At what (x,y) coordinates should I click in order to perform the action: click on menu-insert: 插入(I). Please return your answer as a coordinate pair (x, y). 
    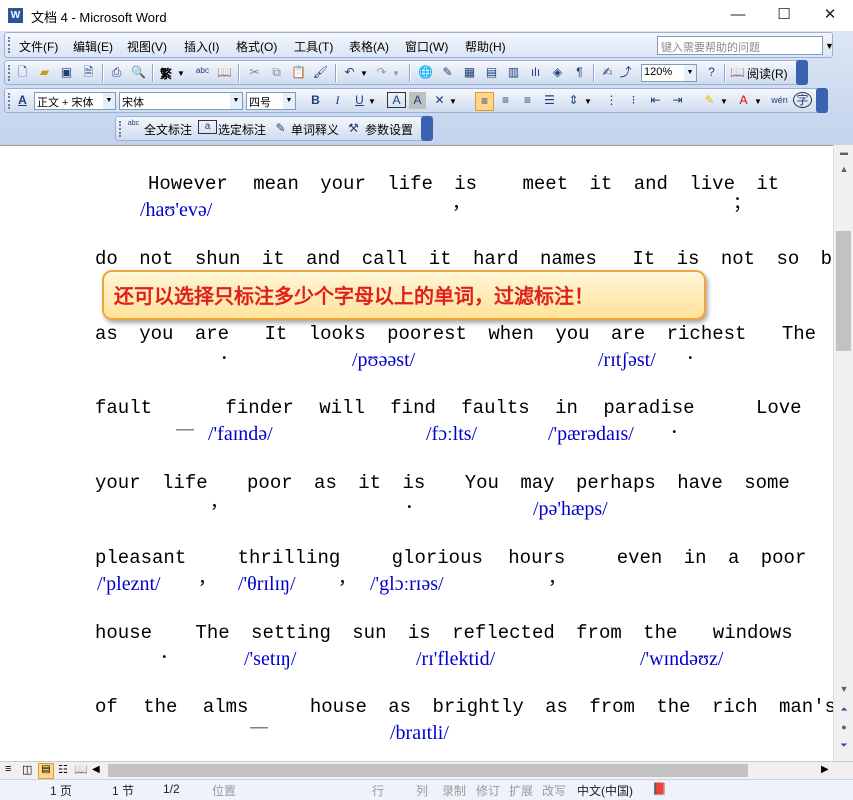
    Looking at the image, I should click on (201, 46).